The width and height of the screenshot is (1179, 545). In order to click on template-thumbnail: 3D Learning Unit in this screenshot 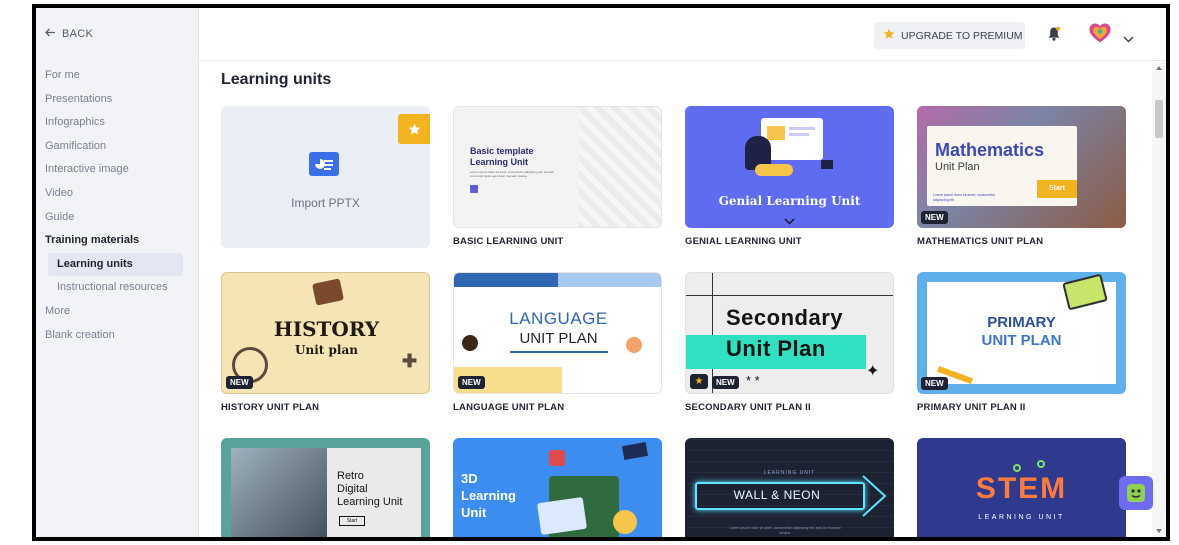, I will do `click(557, 487)`.